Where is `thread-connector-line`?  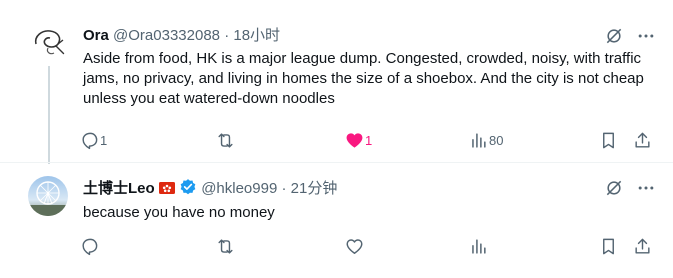
thread-connector-line is located at coordinates (49, 115).